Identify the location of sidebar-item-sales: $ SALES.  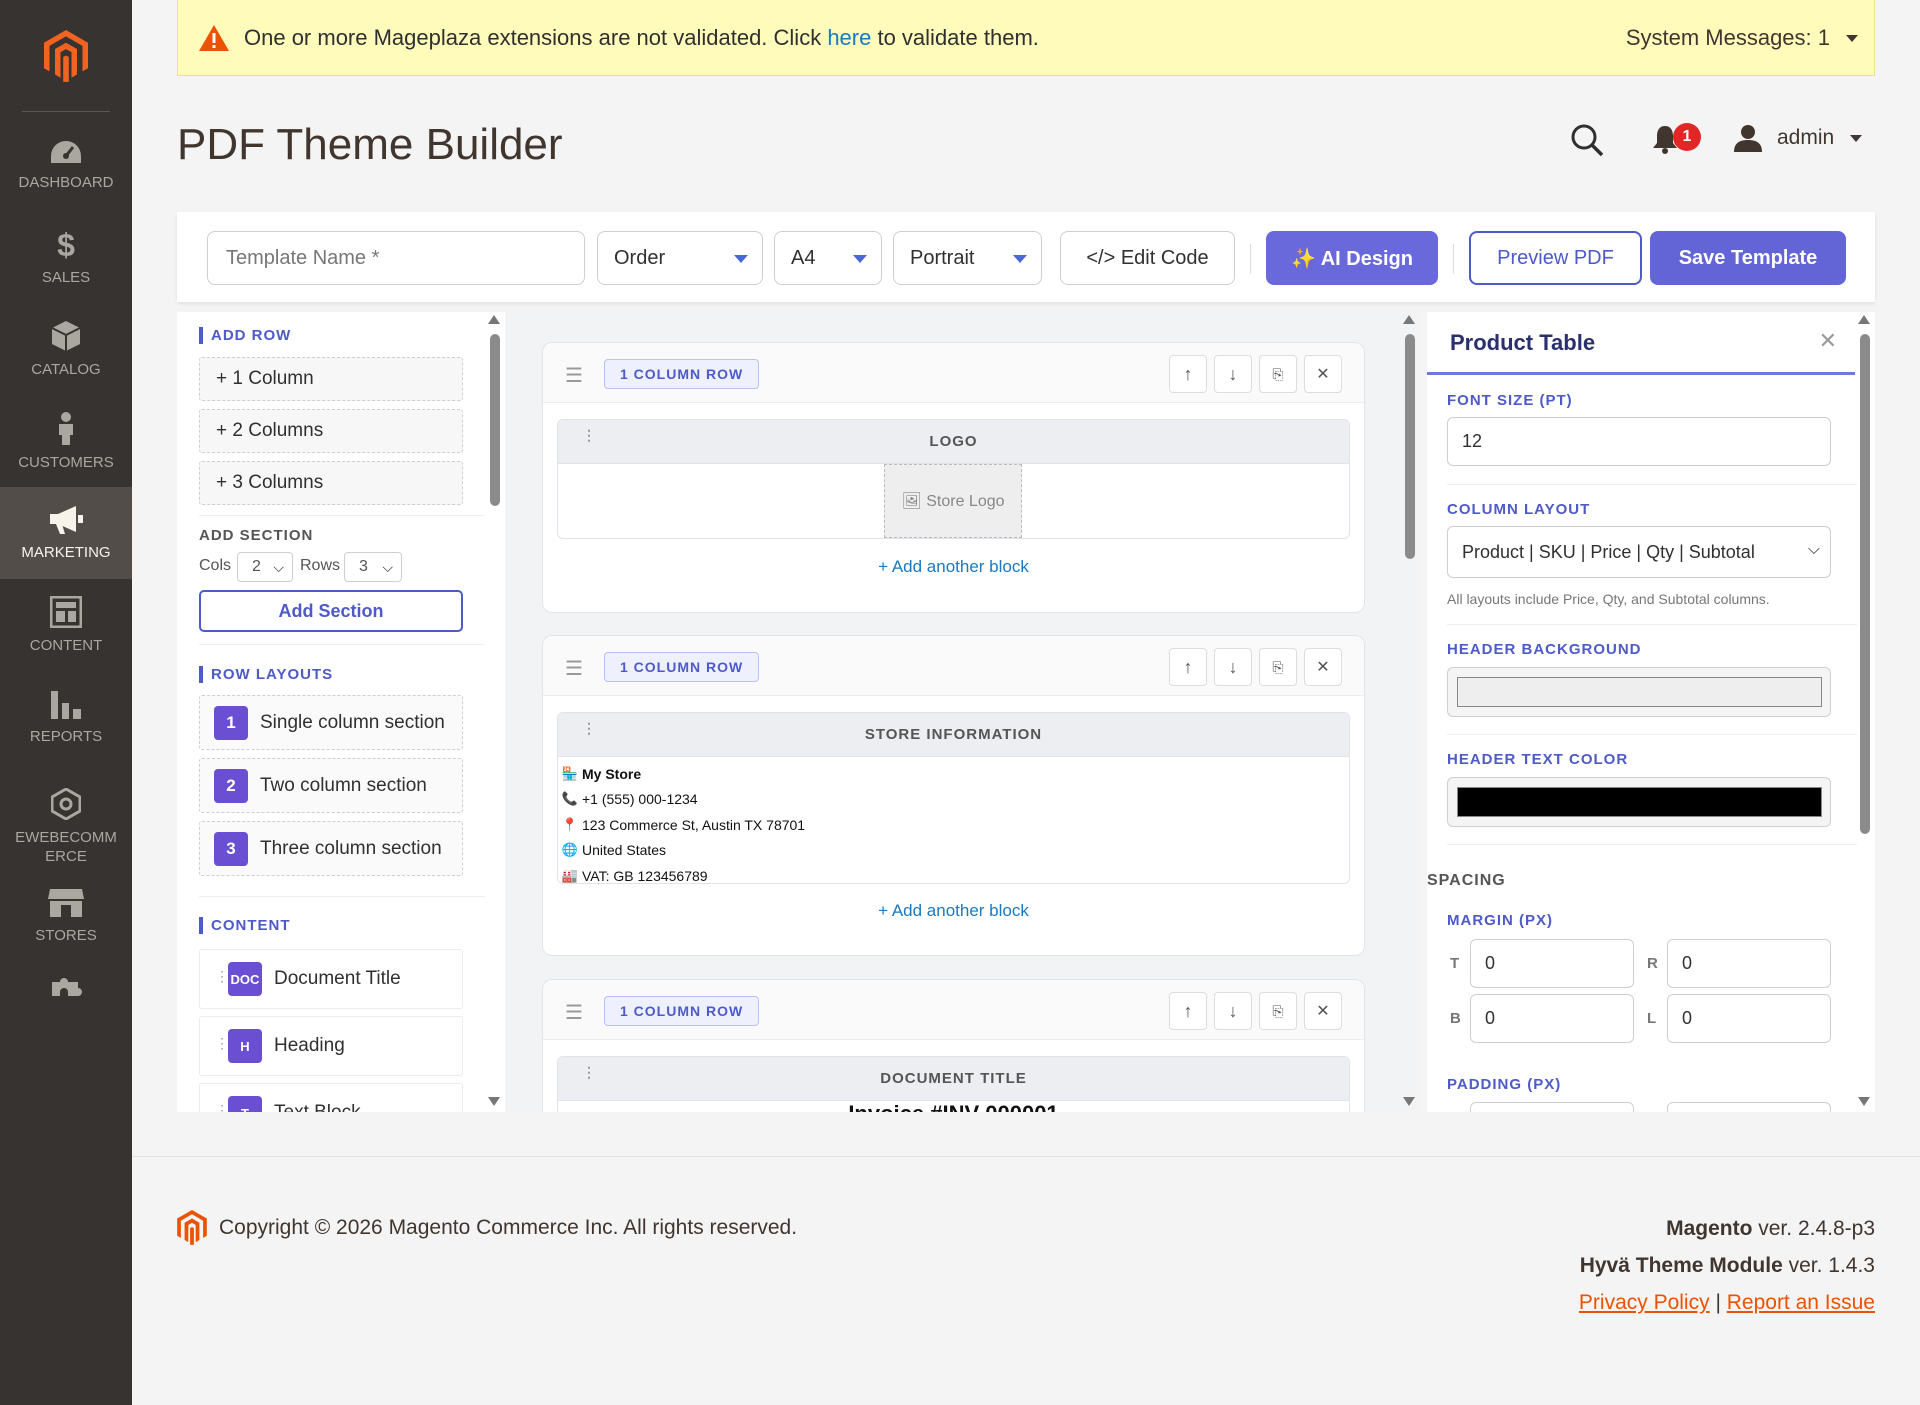
(66, 257).